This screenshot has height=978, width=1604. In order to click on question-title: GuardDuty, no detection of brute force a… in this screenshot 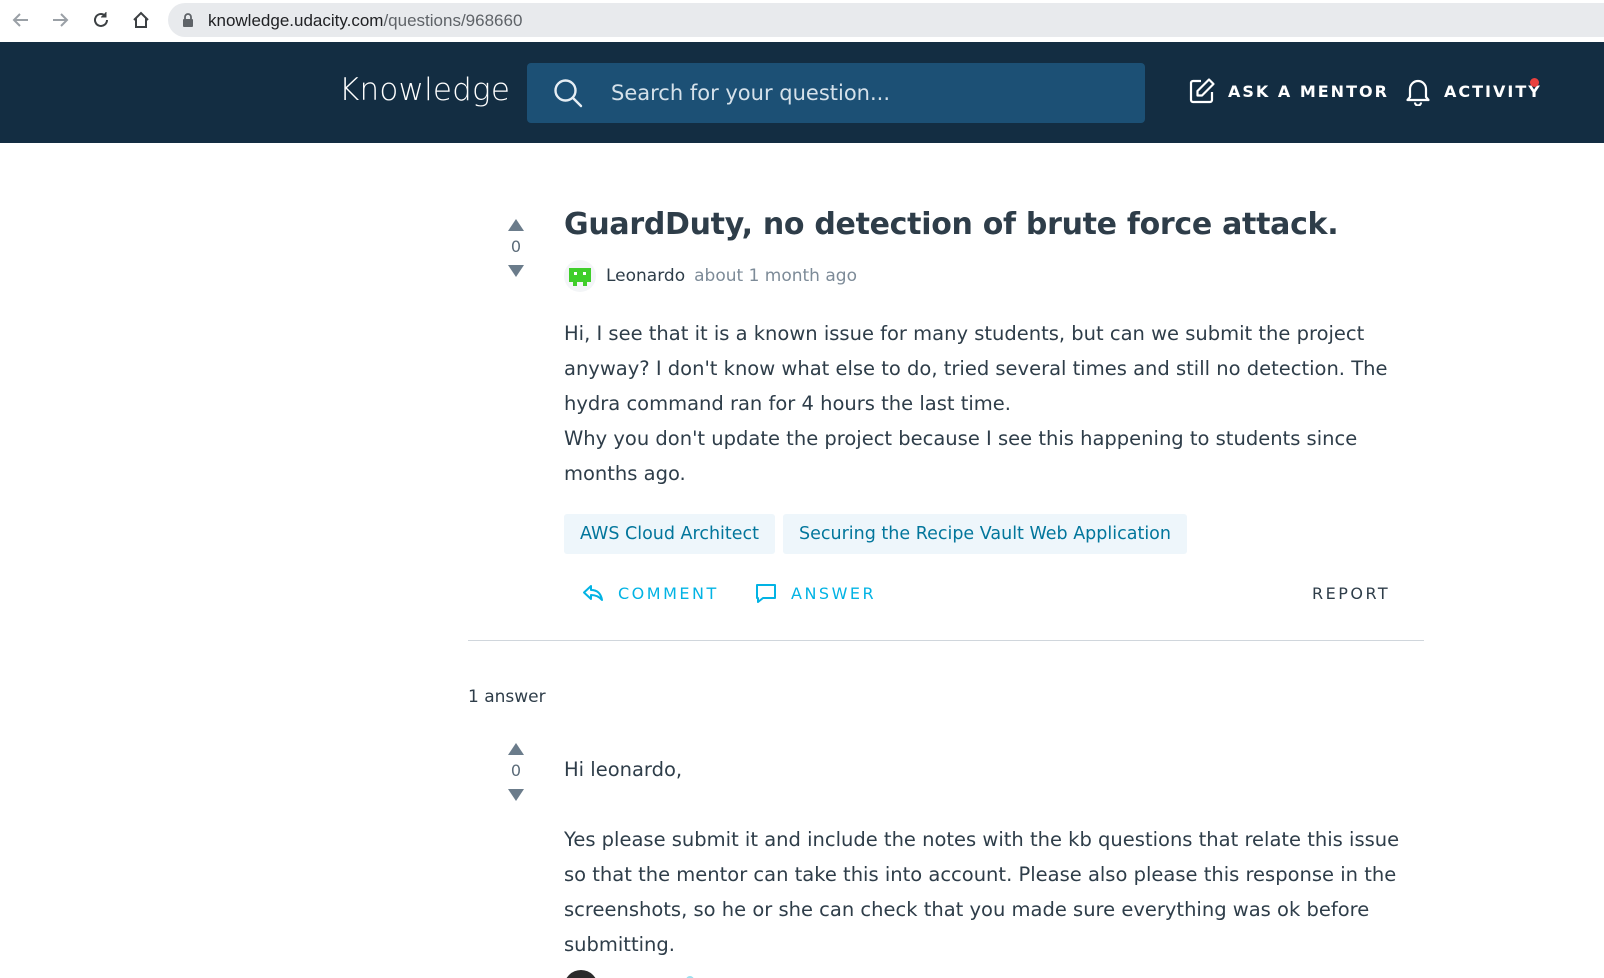, I will do `click(951, 224)`.